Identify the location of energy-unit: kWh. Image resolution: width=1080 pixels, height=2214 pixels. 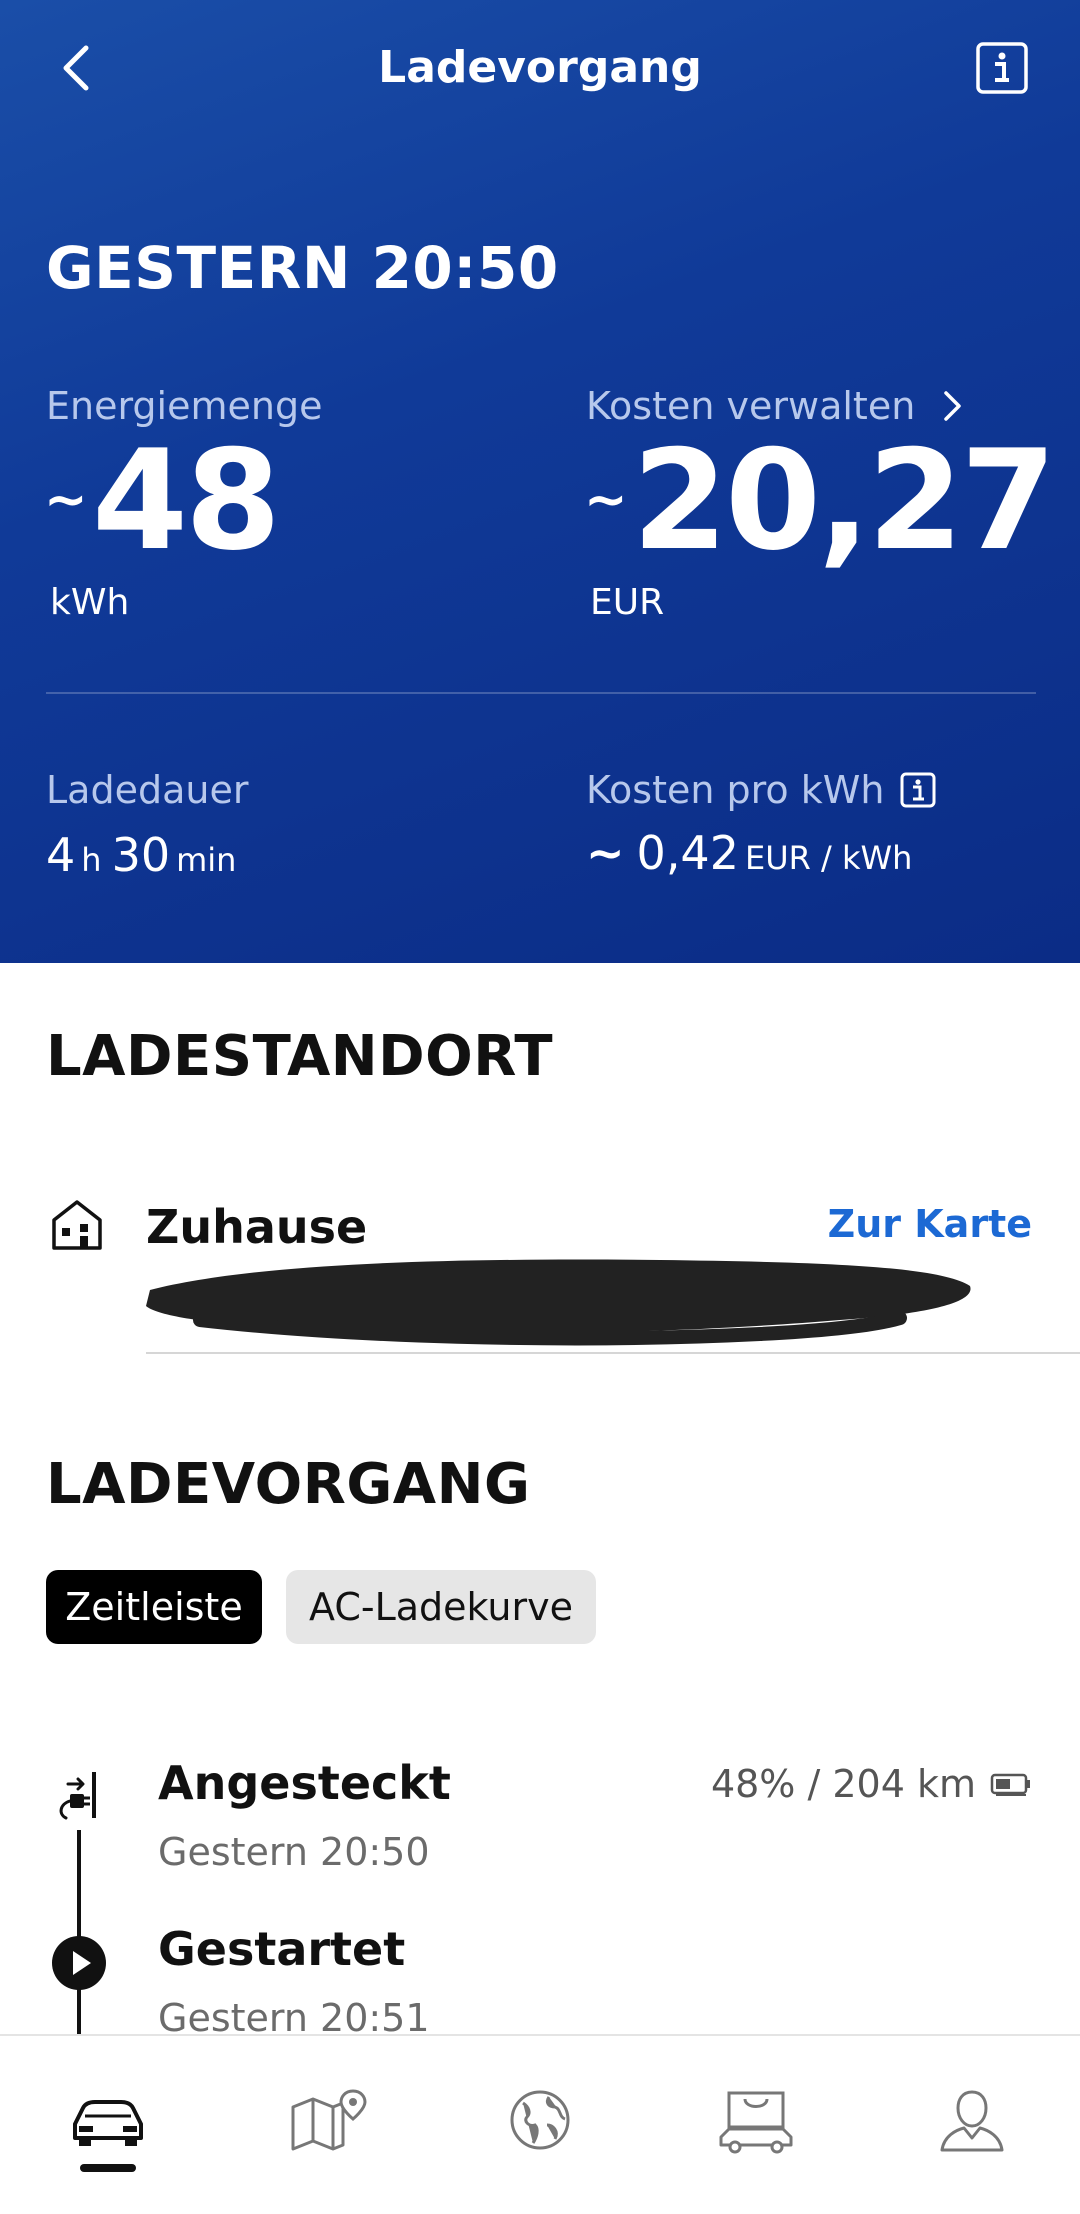
(90, 602).